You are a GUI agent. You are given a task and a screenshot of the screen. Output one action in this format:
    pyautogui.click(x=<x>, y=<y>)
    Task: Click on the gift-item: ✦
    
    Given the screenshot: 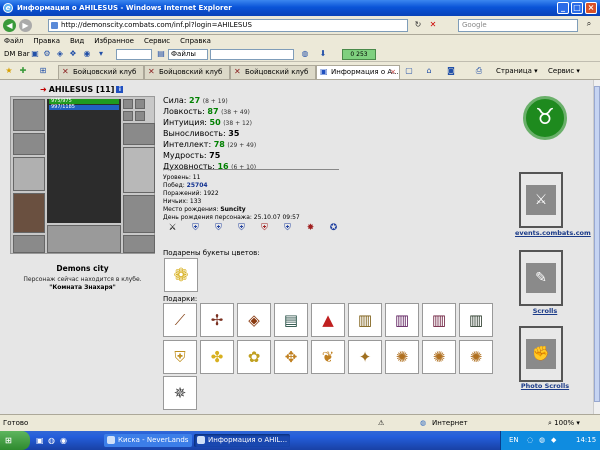 What is the action you would take?
    pyautogui.click(x=365, y=357)
    